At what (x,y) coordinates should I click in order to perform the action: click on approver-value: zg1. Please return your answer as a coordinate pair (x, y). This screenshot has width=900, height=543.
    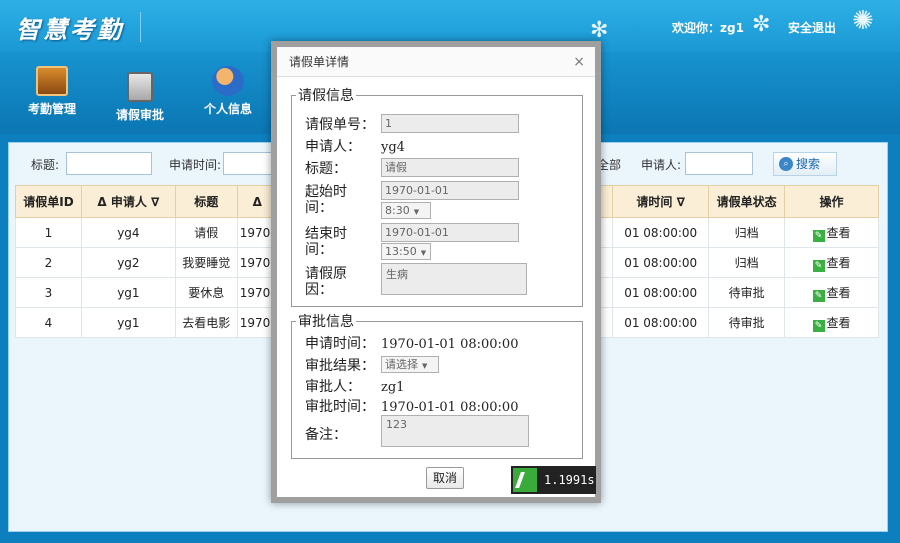
    Looking at the image, I should click on (393, 387).